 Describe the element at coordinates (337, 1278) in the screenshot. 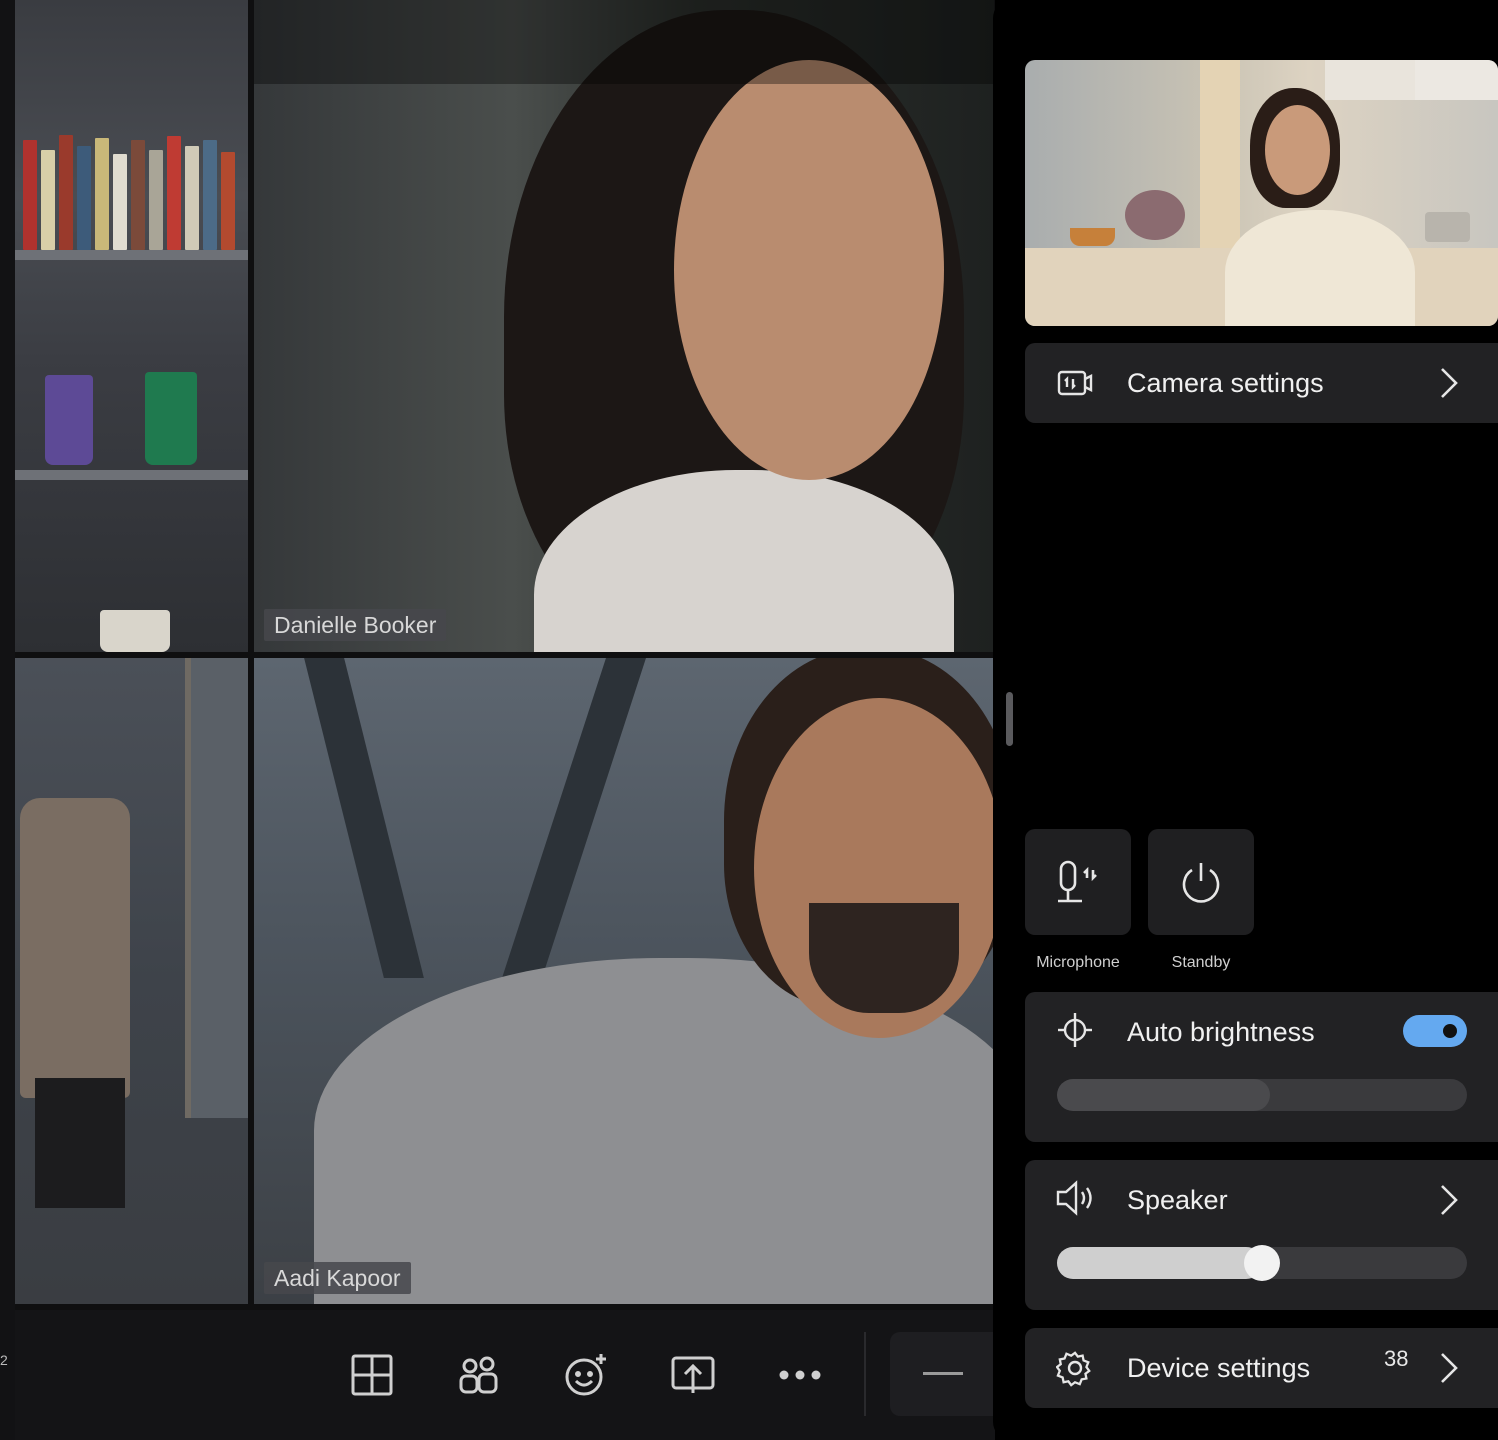

I see `participant-name-tag: Aadi Kapoor` at that location.